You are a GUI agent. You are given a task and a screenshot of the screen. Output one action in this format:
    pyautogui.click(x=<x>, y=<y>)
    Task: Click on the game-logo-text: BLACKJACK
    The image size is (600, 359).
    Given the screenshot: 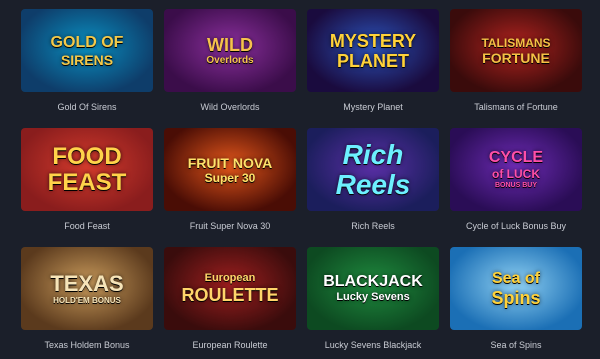 What is the action you would take?
    pyautogui.click(x=373, y=281)
    